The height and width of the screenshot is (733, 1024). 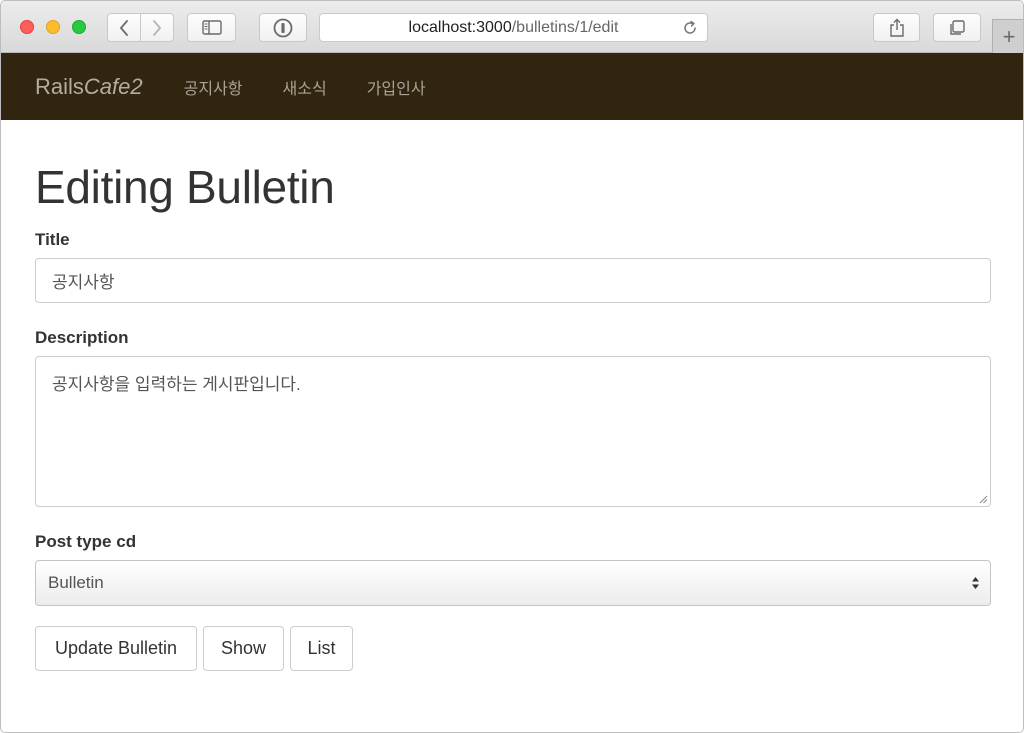 I want to click on browser-toolbar: localhost:3000/bulletins/1/edit +, so click(x=512, y=27).